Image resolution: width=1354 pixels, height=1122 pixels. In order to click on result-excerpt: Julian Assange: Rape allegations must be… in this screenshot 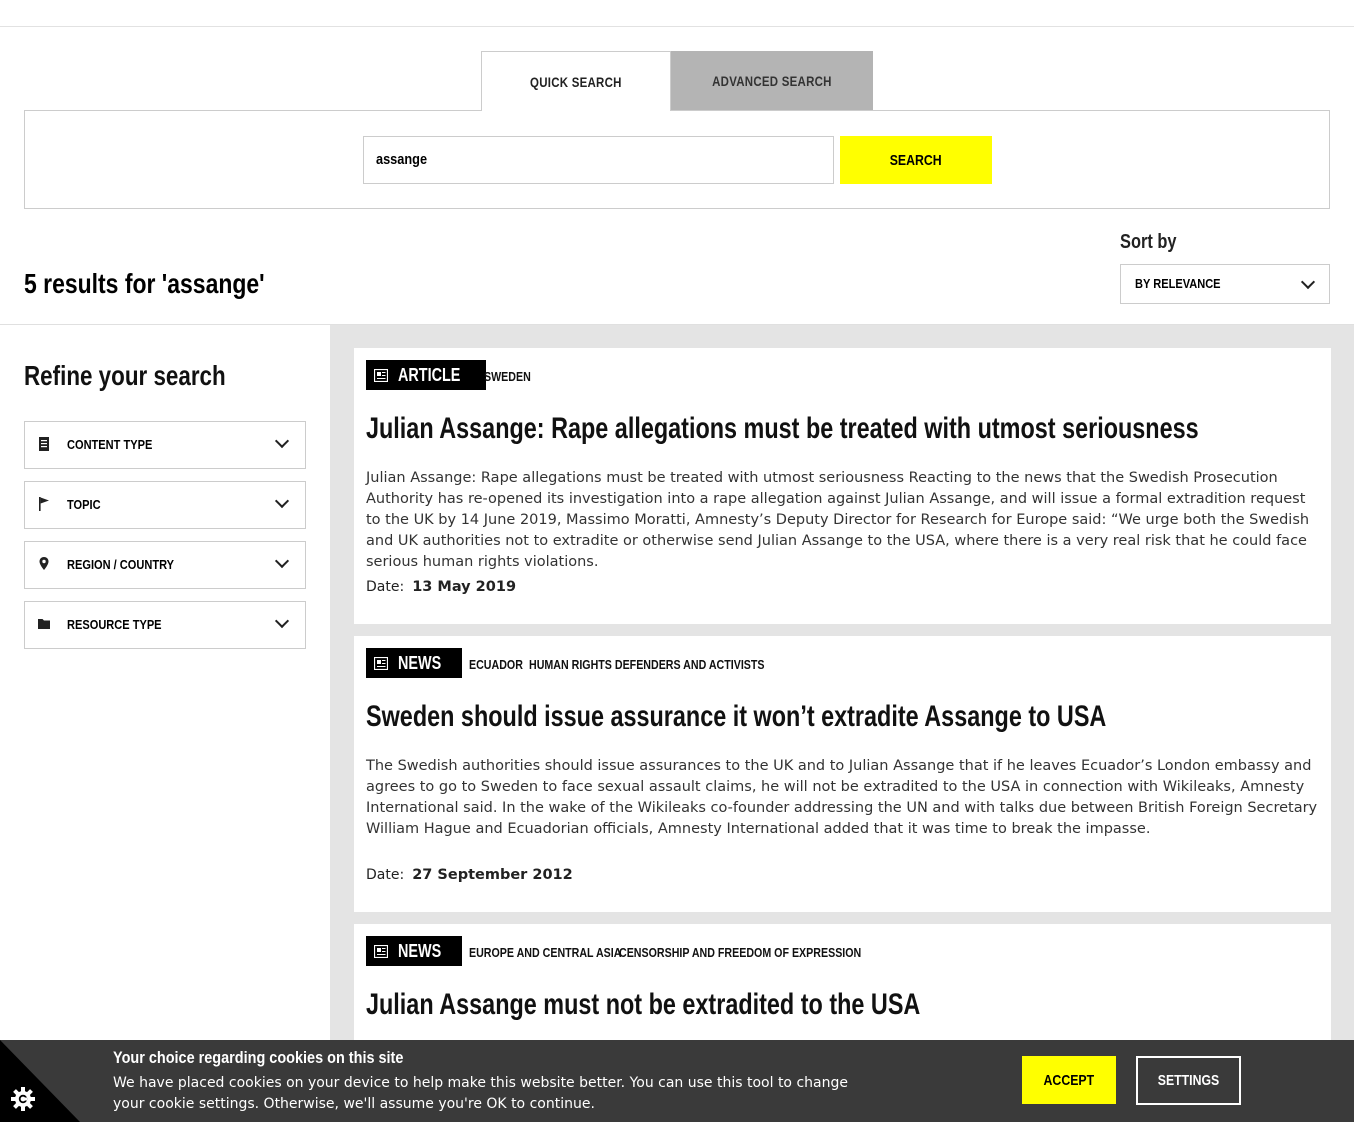, I will do `click(838, 520)`.